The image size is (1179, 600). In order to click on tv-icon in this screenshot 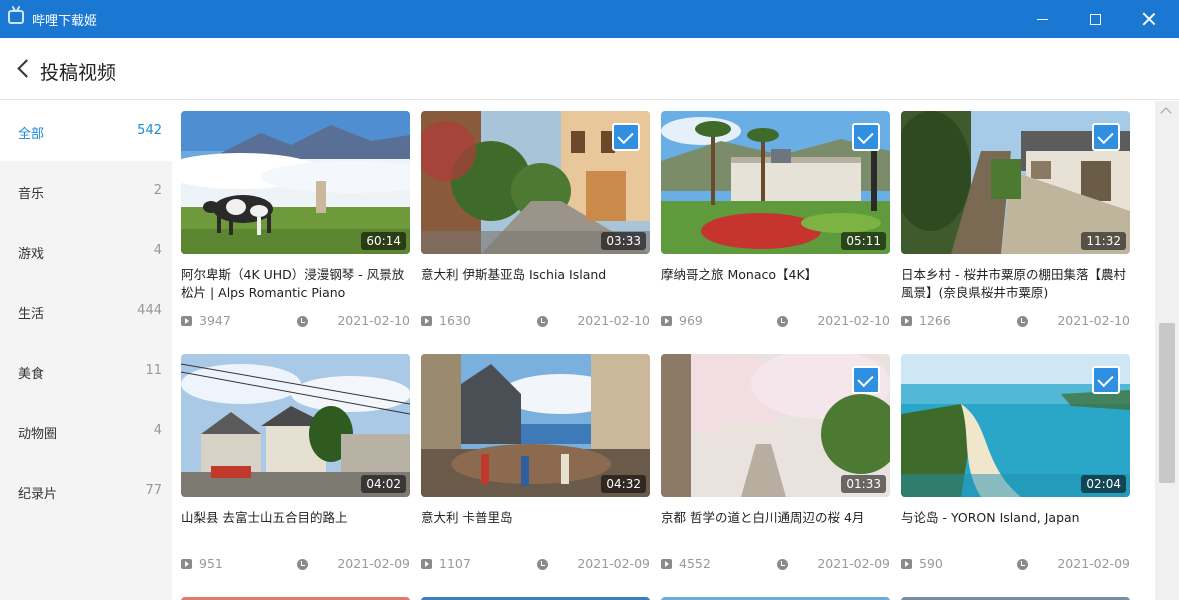, I will do `click(16, 17)`.